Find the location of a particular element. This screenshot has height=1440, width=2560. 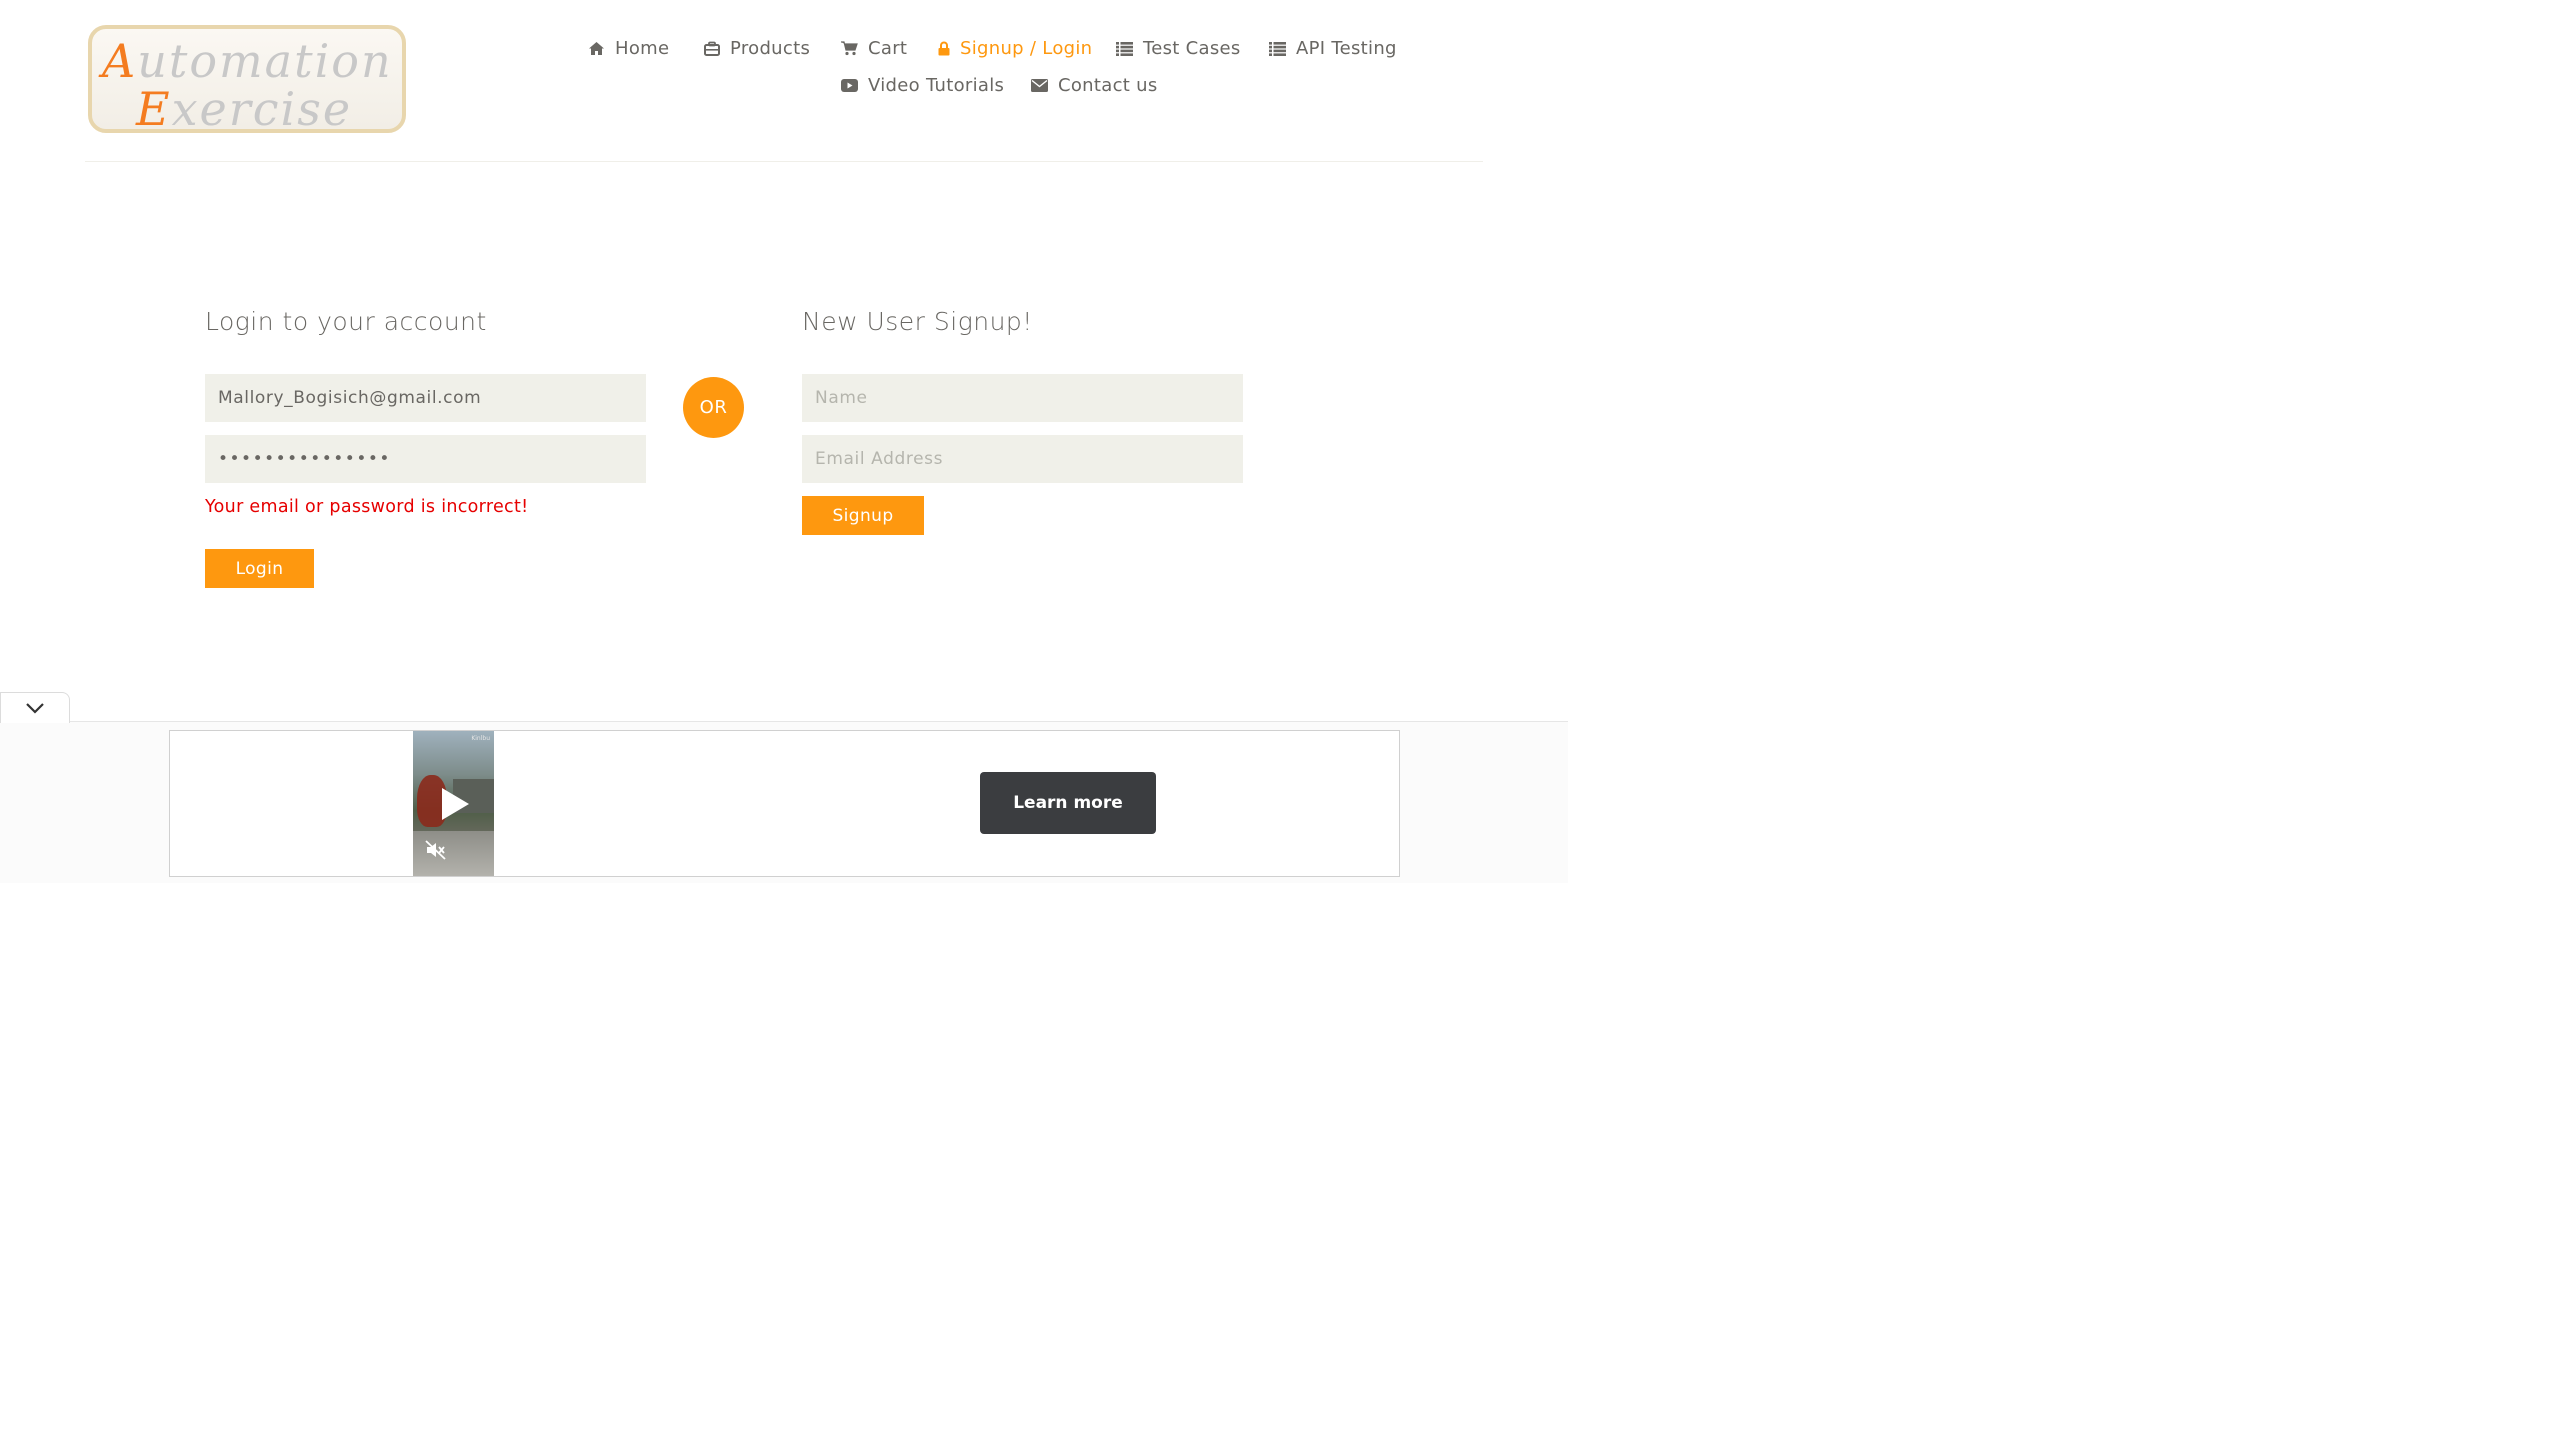

login-email-field is located at coordinates (425, 398).